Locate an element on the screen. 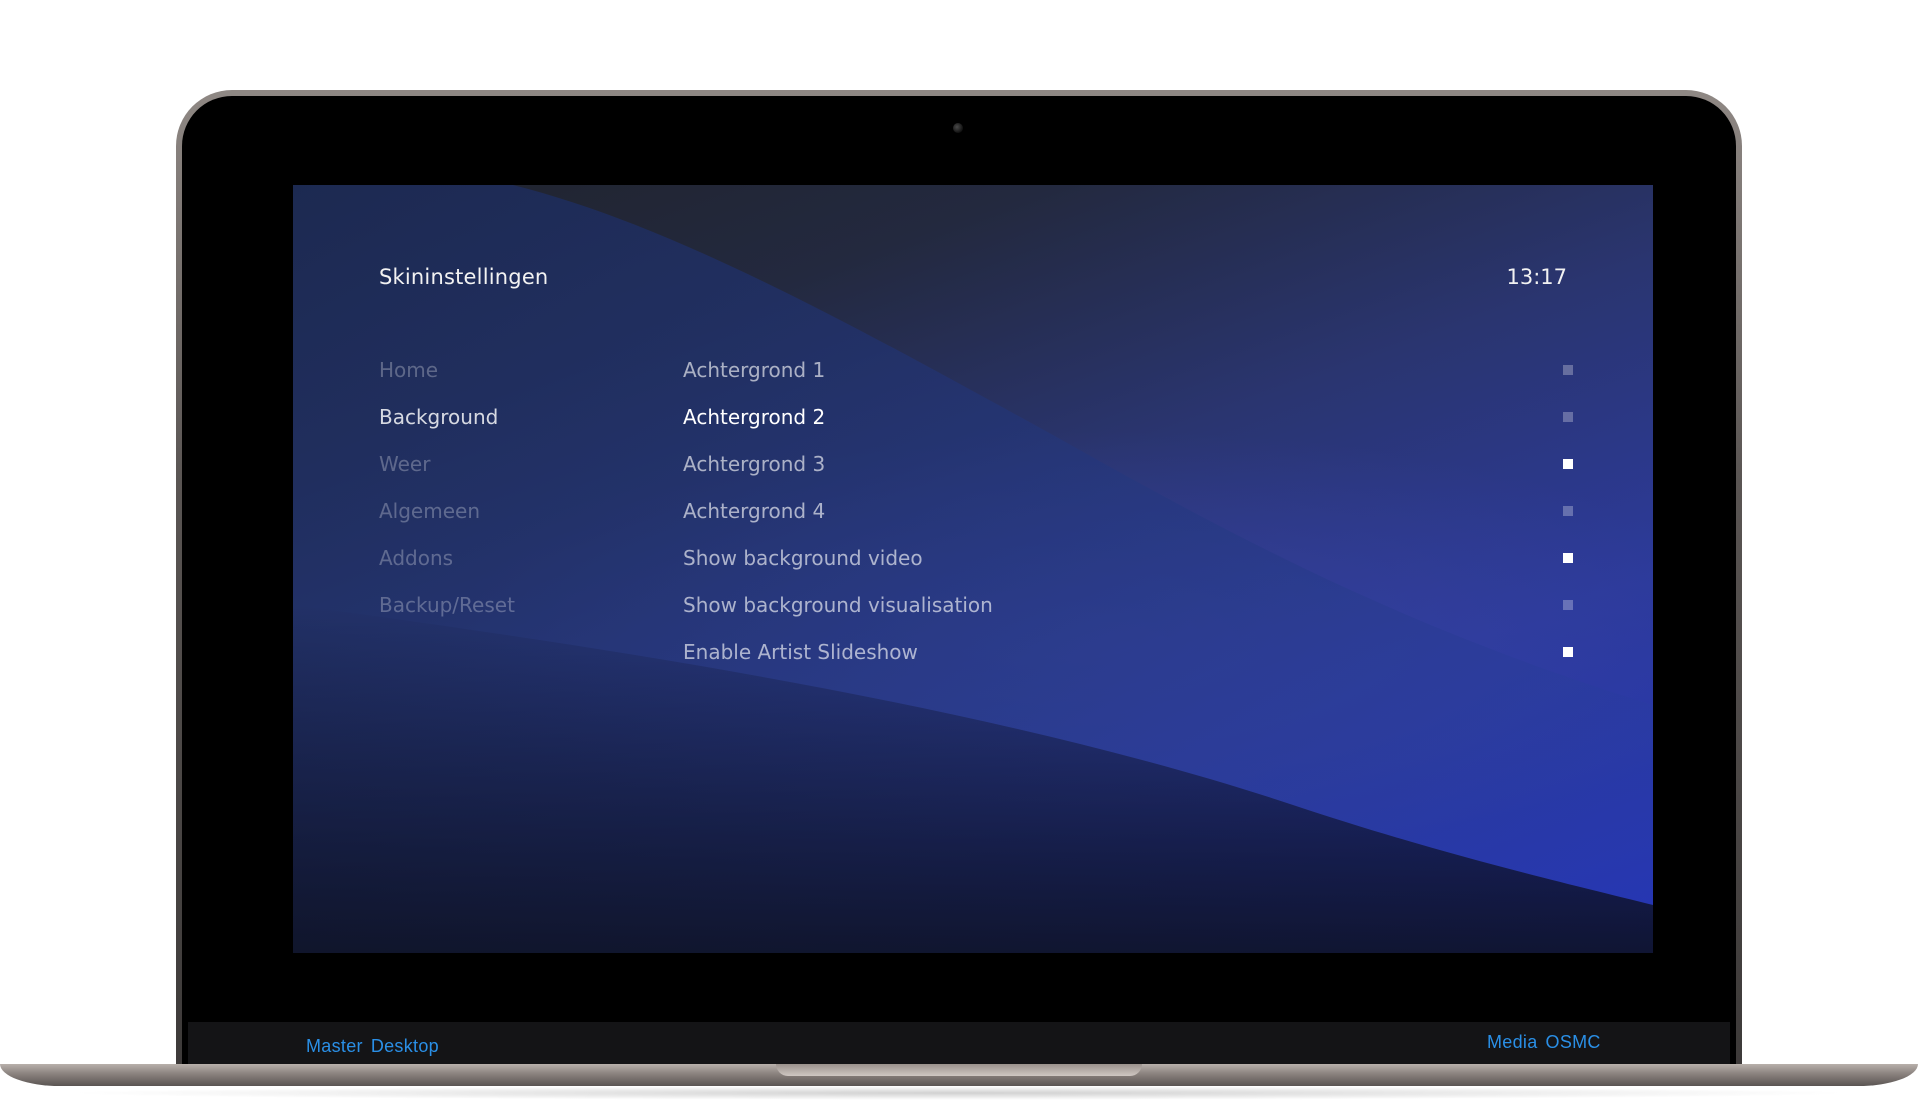  setting-achtergrond-4: Achtergrond 4 is located at coordinates (1128, 519).